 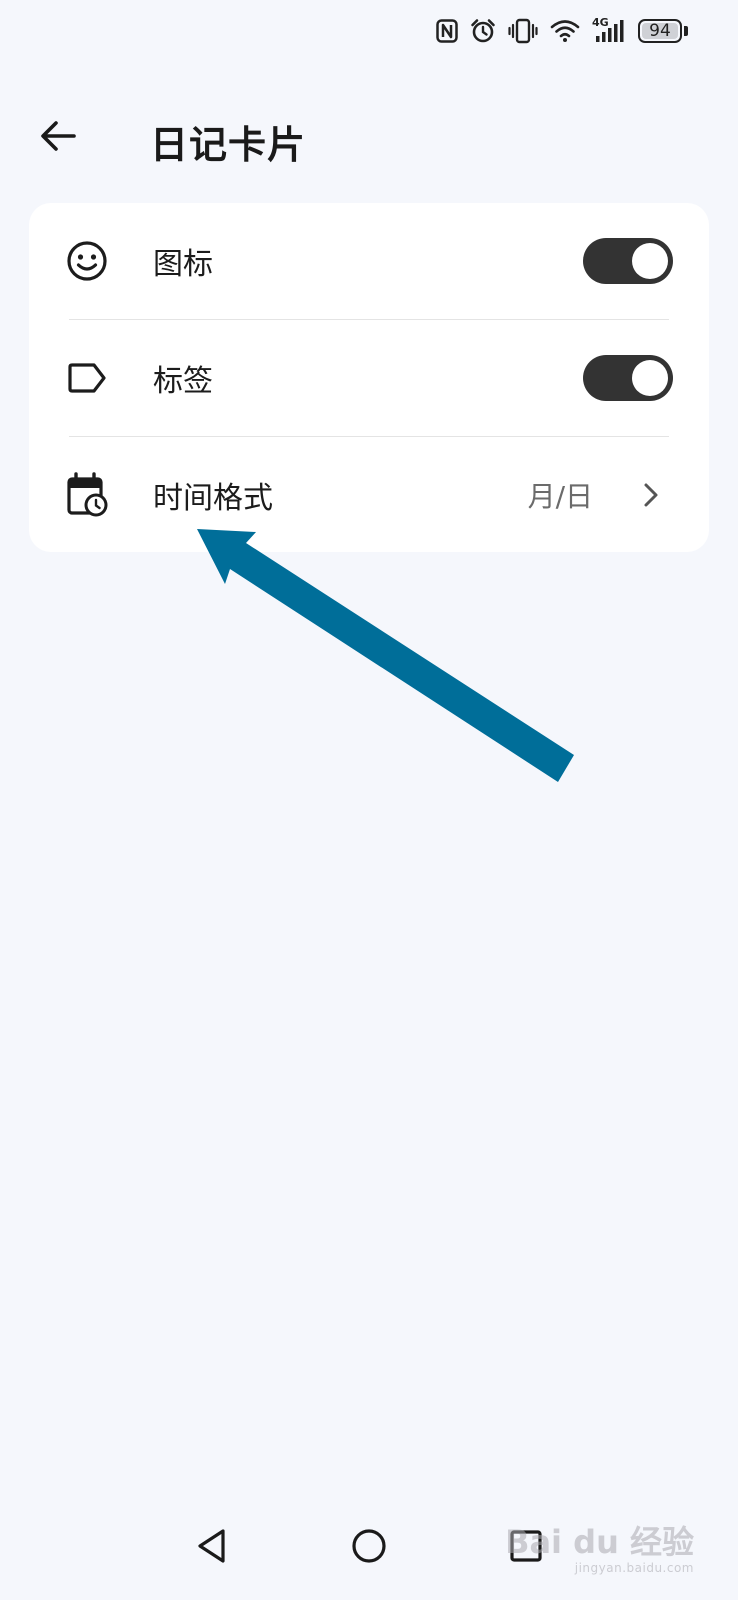 I want to click on settings-row-tag: 标签, so click(x=369, y=378).